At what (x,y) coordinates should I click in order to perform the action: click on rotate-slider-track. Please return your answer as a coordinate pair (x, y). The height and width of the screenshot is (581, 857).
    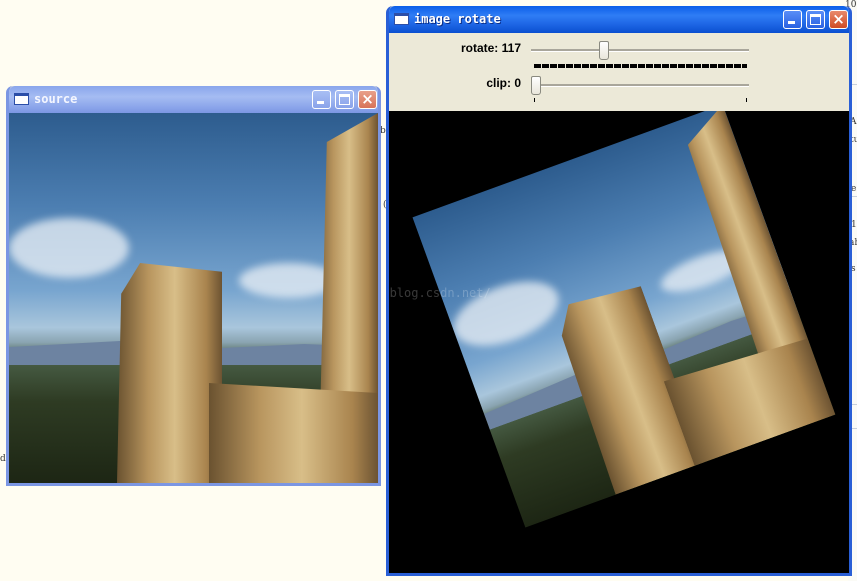
    Looking at the image, I should click on (640, 50).